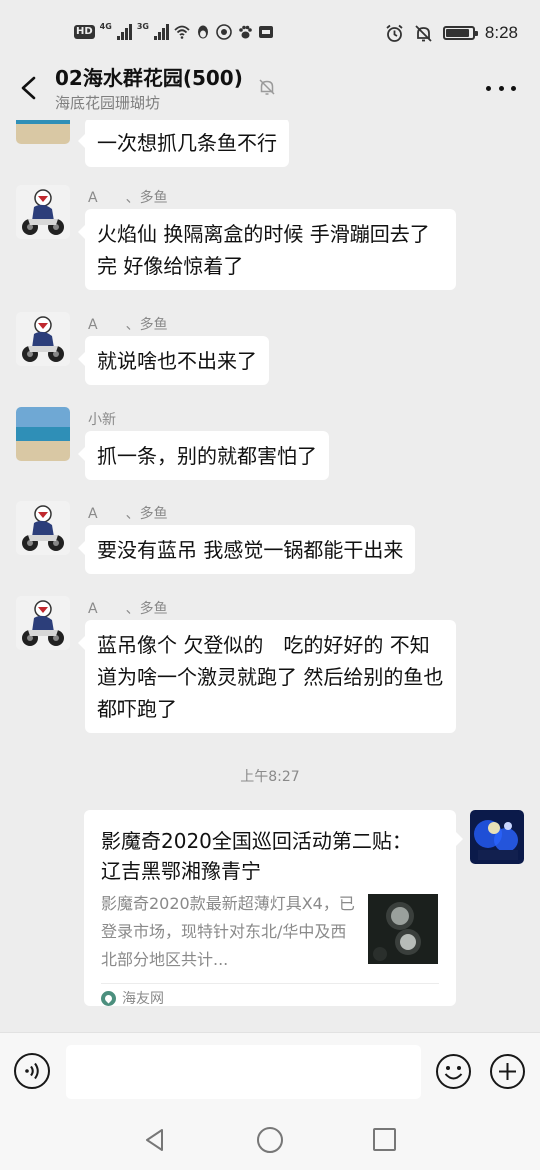  What do you see at coordinates (155, 1140) in the screenshot?
I see `nav-back-icon` at bounding box center [155, 1140].